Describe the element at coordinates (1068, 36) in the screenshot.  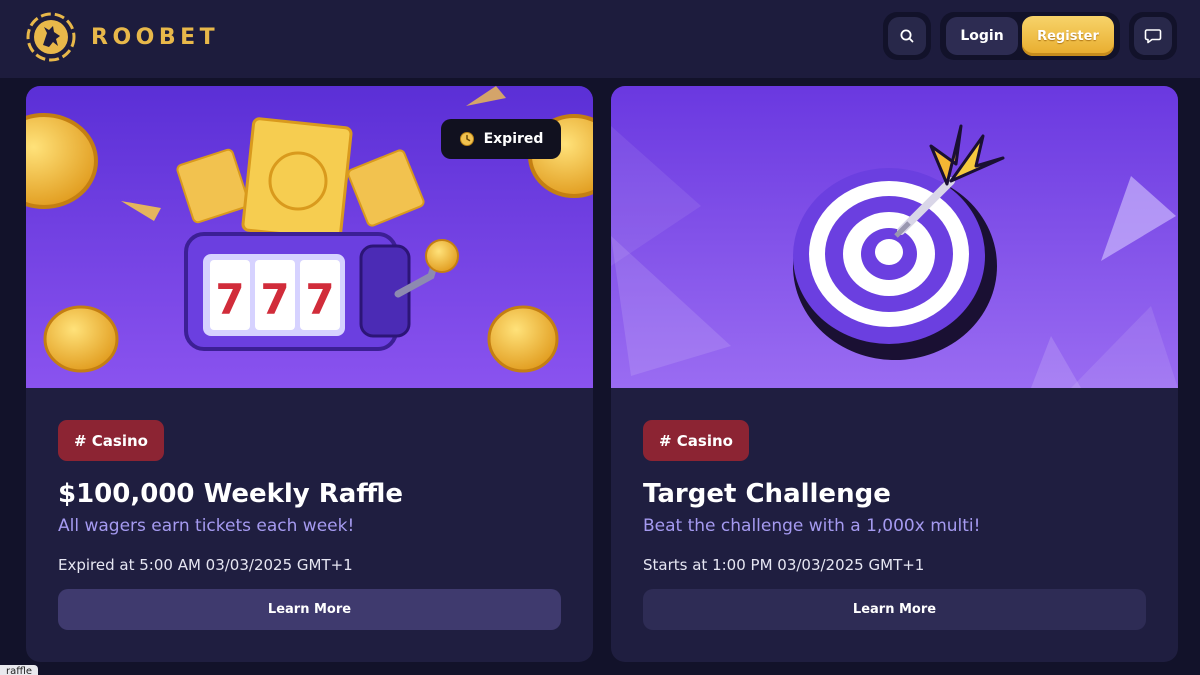
I see `register-button: Register` at that location.